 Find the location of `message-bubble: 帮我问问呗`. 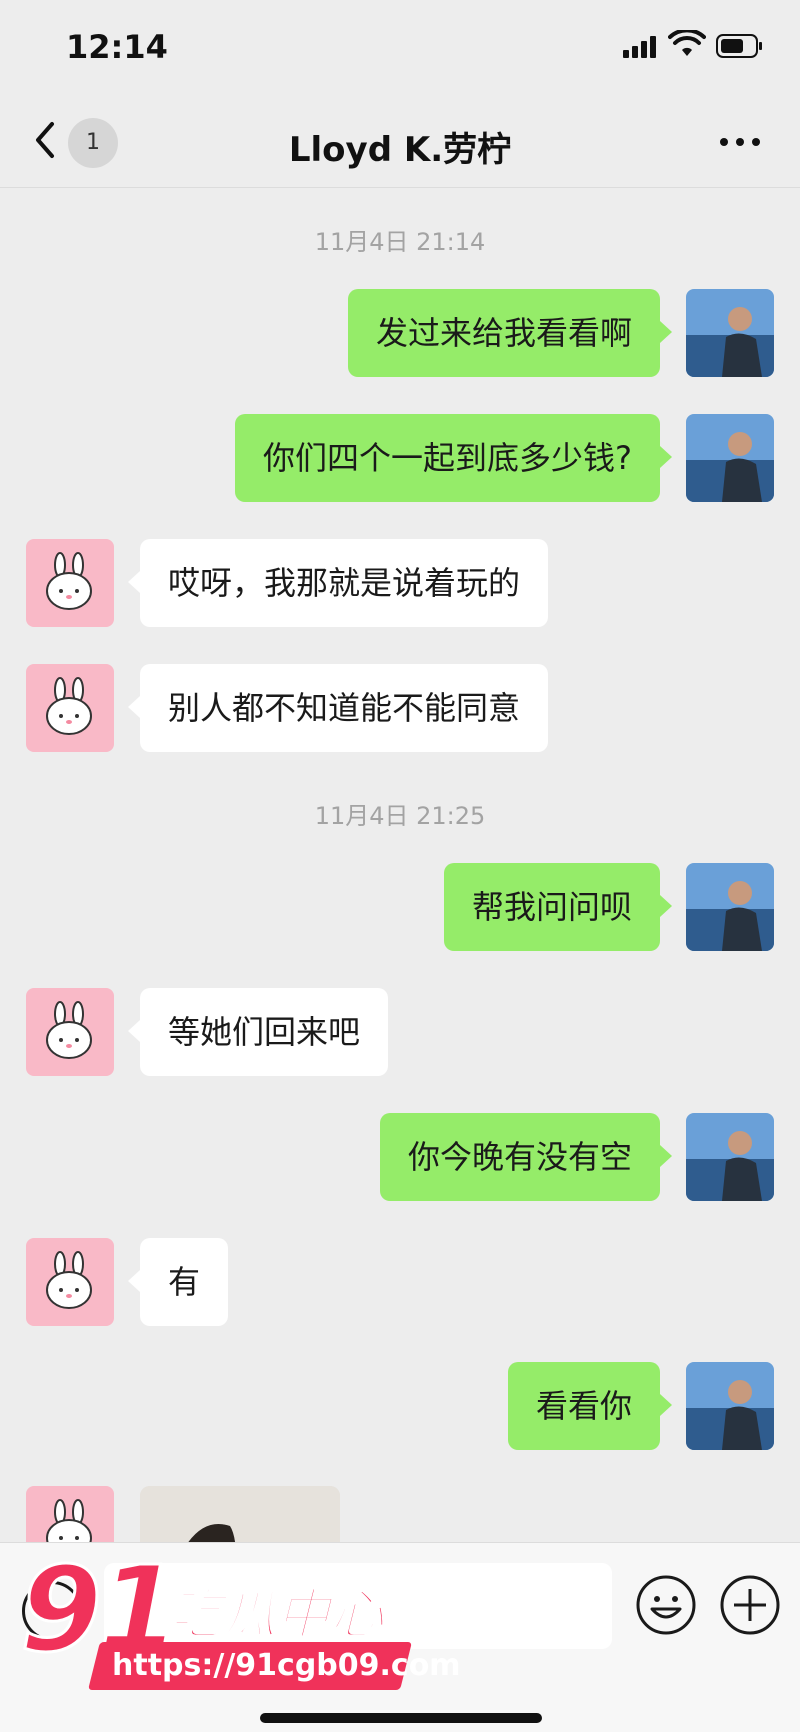

message-bubble: 帮我问问呗 is located at coordinates (558, 907).